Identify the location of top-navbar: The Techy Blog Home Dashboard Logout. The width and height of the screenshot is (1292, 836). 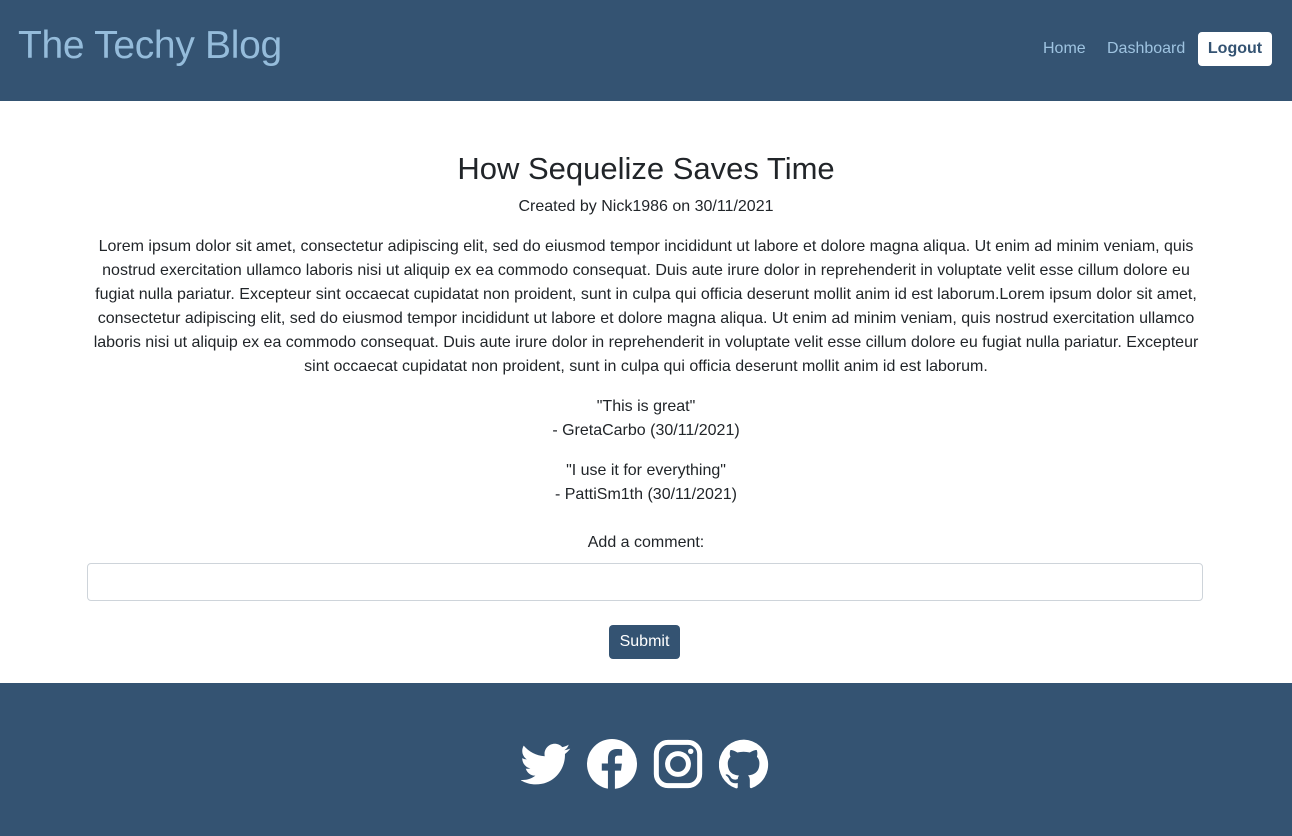
(646, 50).